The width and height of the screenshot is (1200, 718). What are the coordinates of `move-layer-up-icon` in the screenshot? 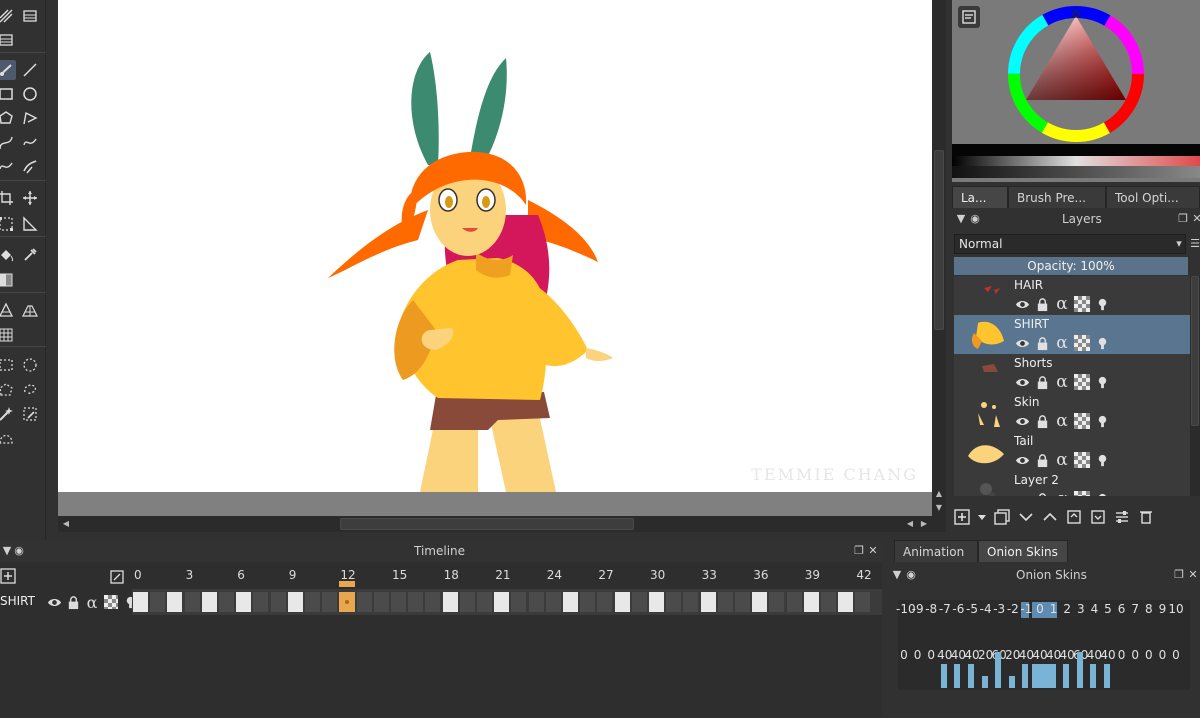 It's located at (1050, 517).